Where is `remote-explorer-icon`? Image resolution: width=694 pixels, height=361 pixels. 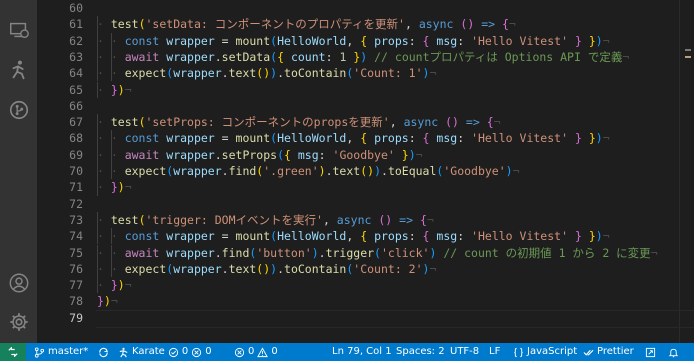
remote-explorer-icon is located at coordinates (18, 29).